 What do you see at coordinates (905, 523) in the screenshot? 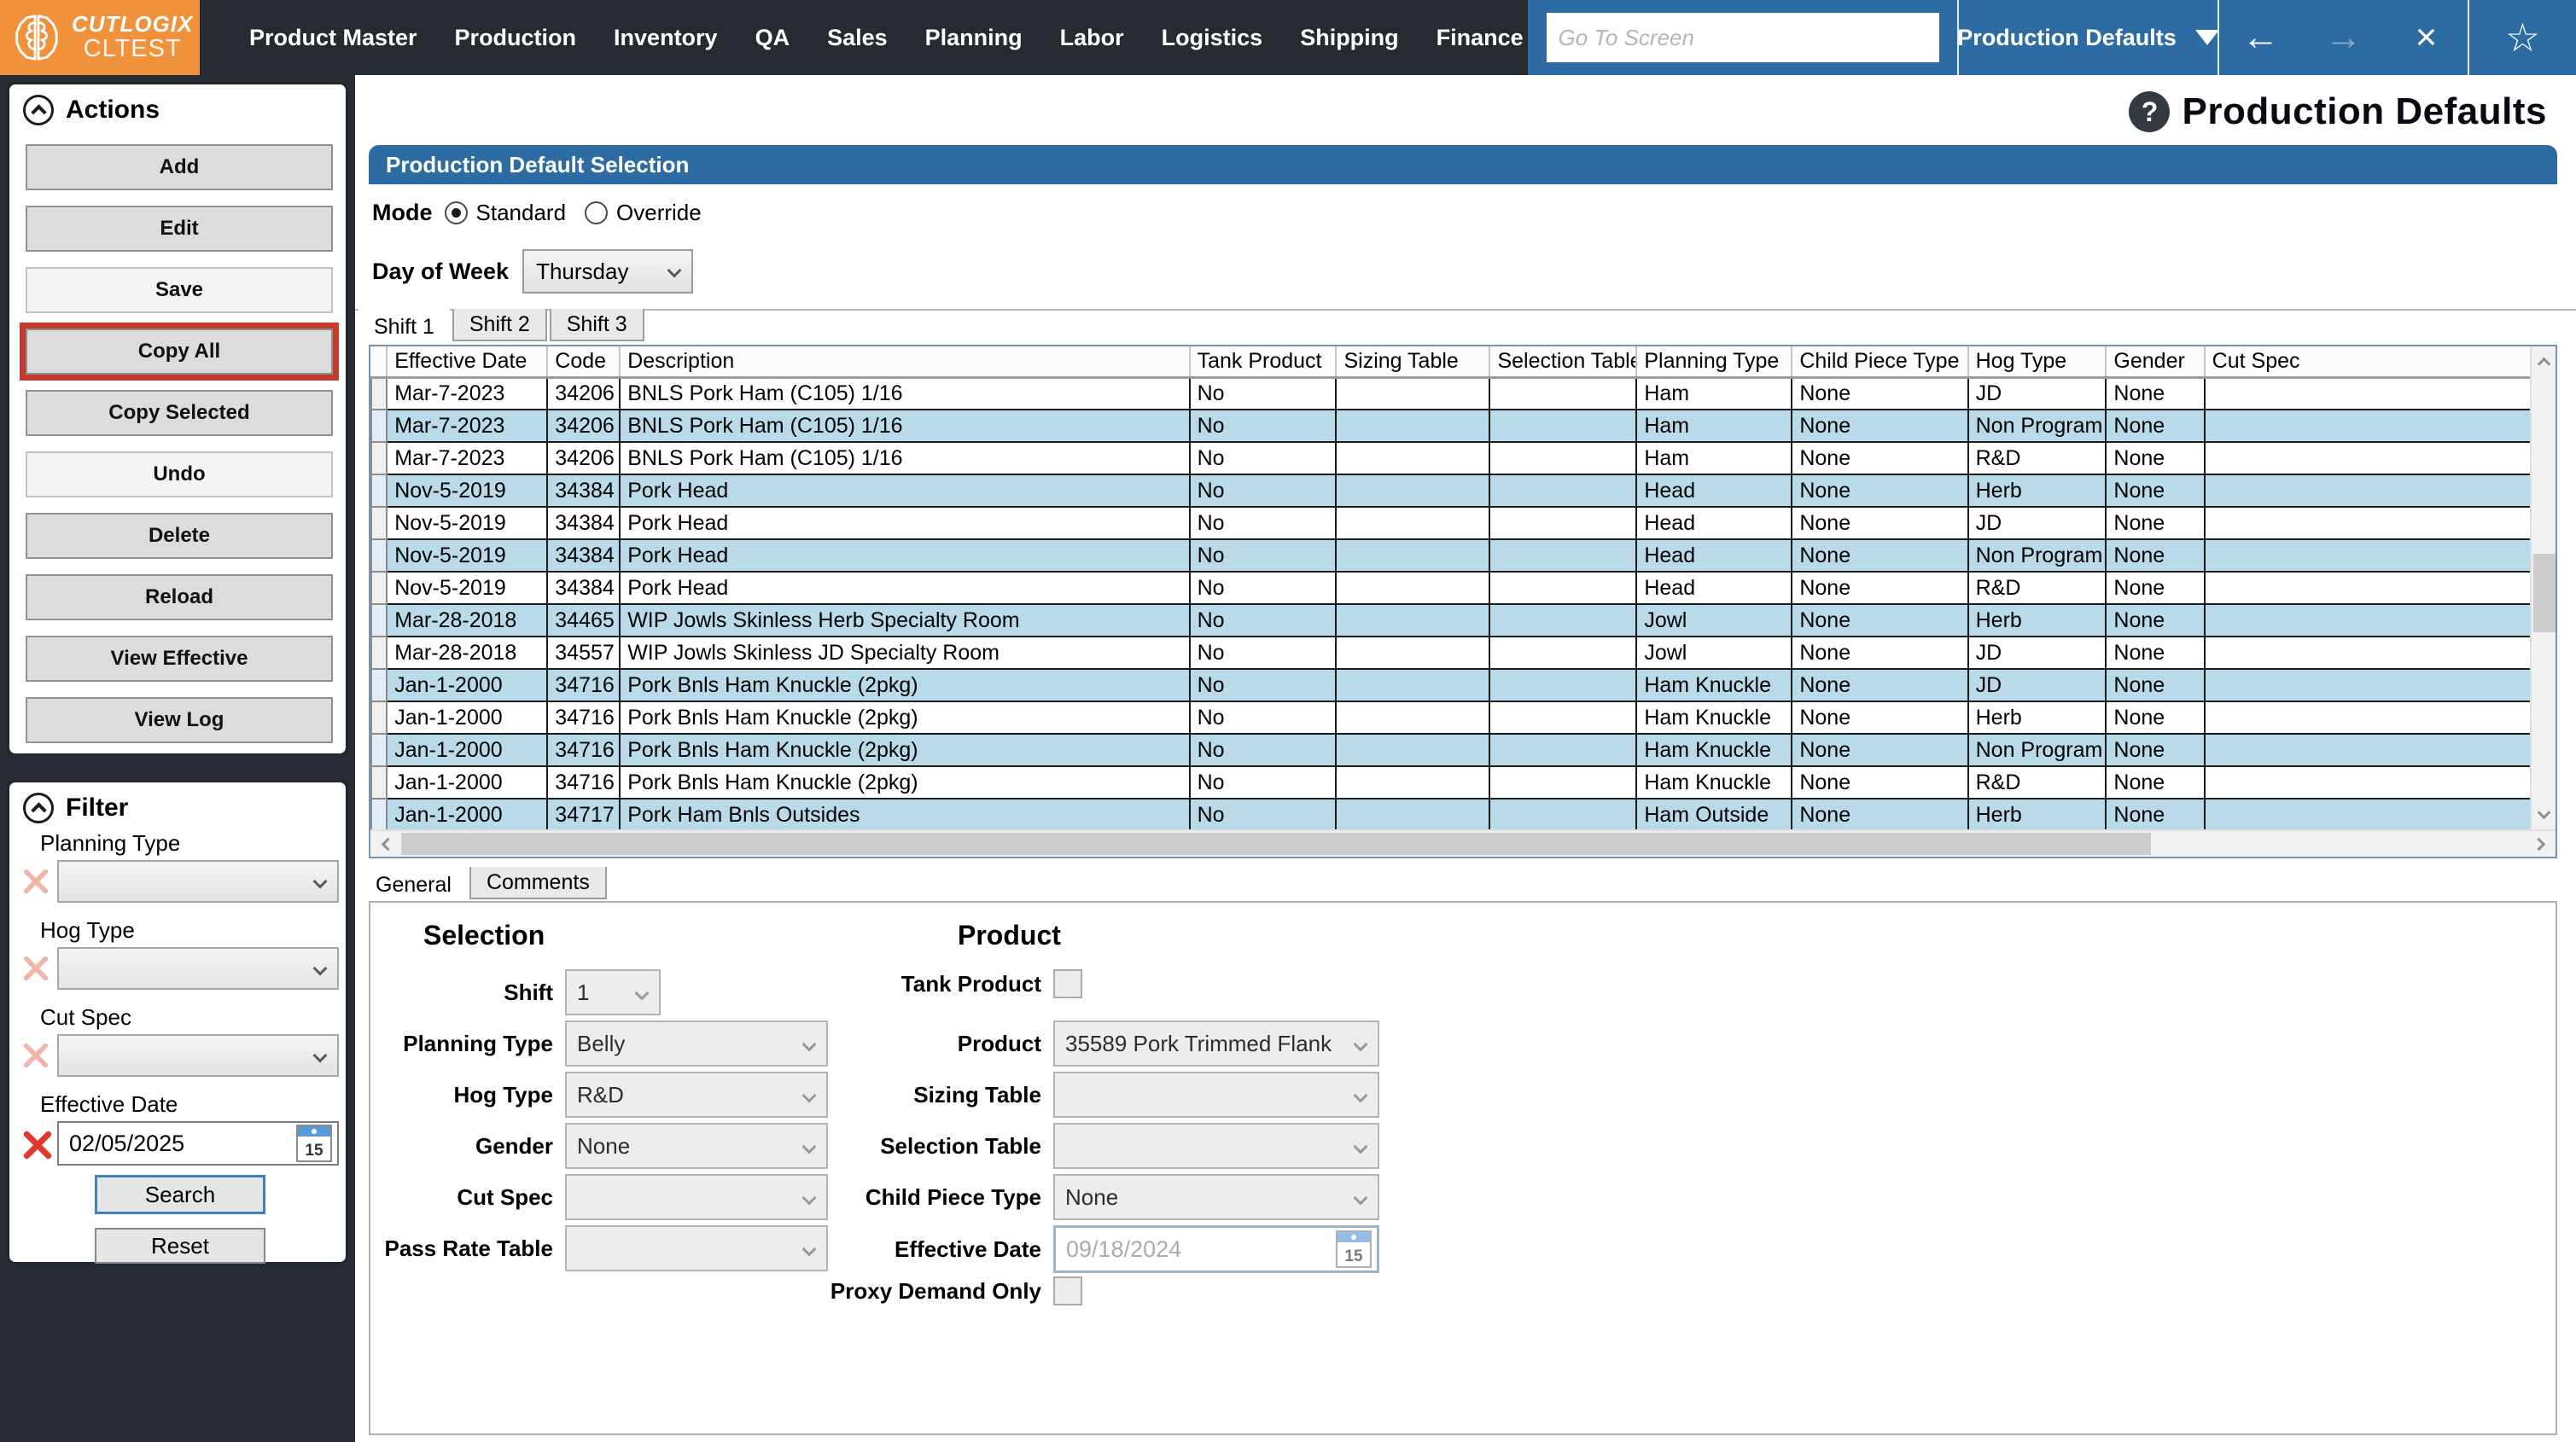
I see `grid-cell: Pork Head` at bounding box center [905, 523].